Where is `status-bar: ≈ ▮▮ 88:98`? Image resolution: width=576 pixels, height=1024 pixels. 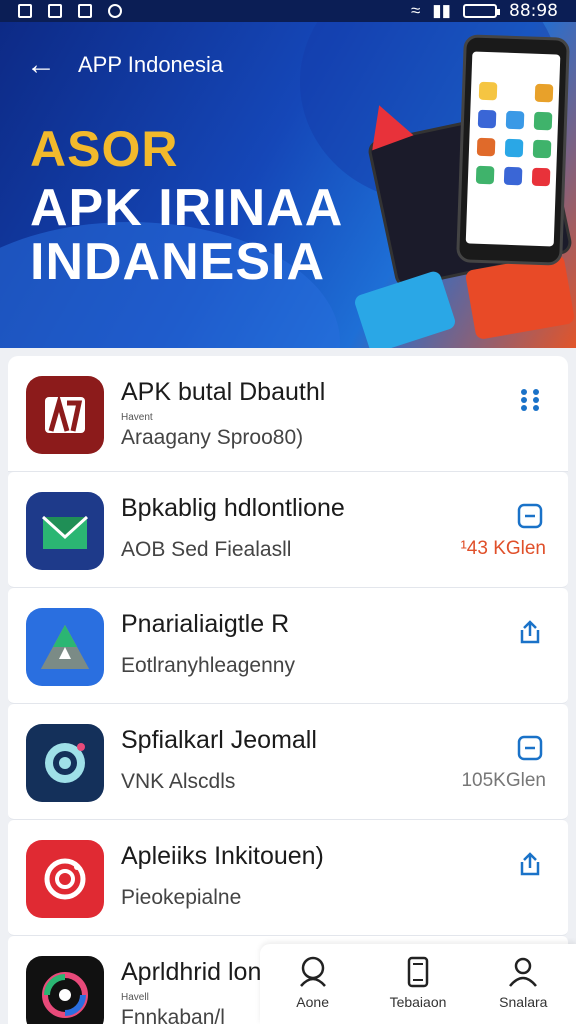
status-bar: ≈ ▮▮ 88:98 is located at coordinates (288, 11).